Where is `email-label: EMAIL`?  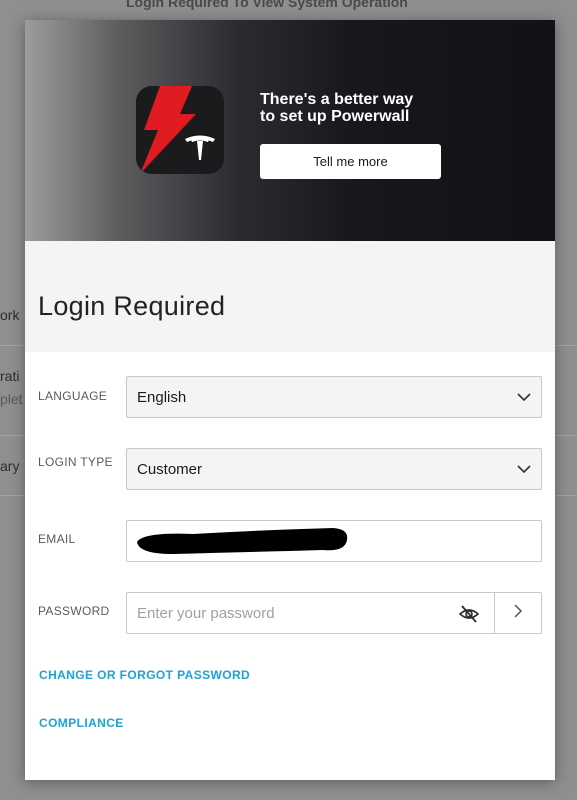 email-label: EMAIL is located at coordinates (57, 539).